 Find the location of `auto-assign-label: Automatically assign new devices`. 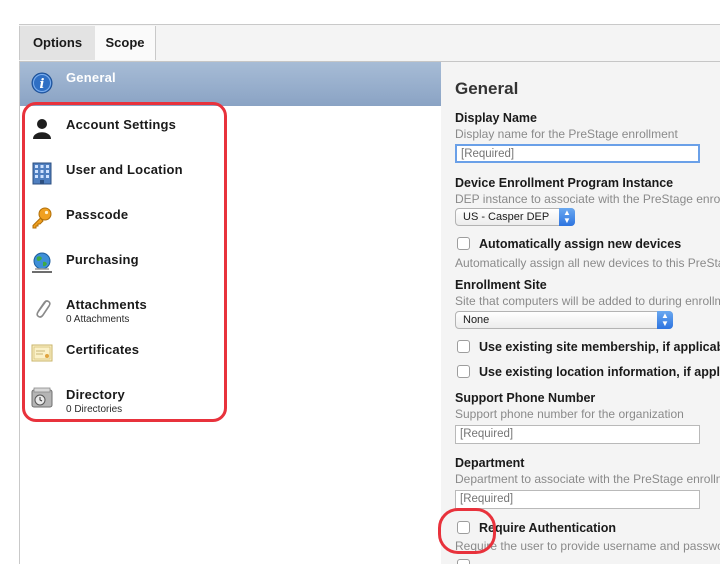

auto-assign-label: Automatically assign new devices is located at coordinates (580, 244).